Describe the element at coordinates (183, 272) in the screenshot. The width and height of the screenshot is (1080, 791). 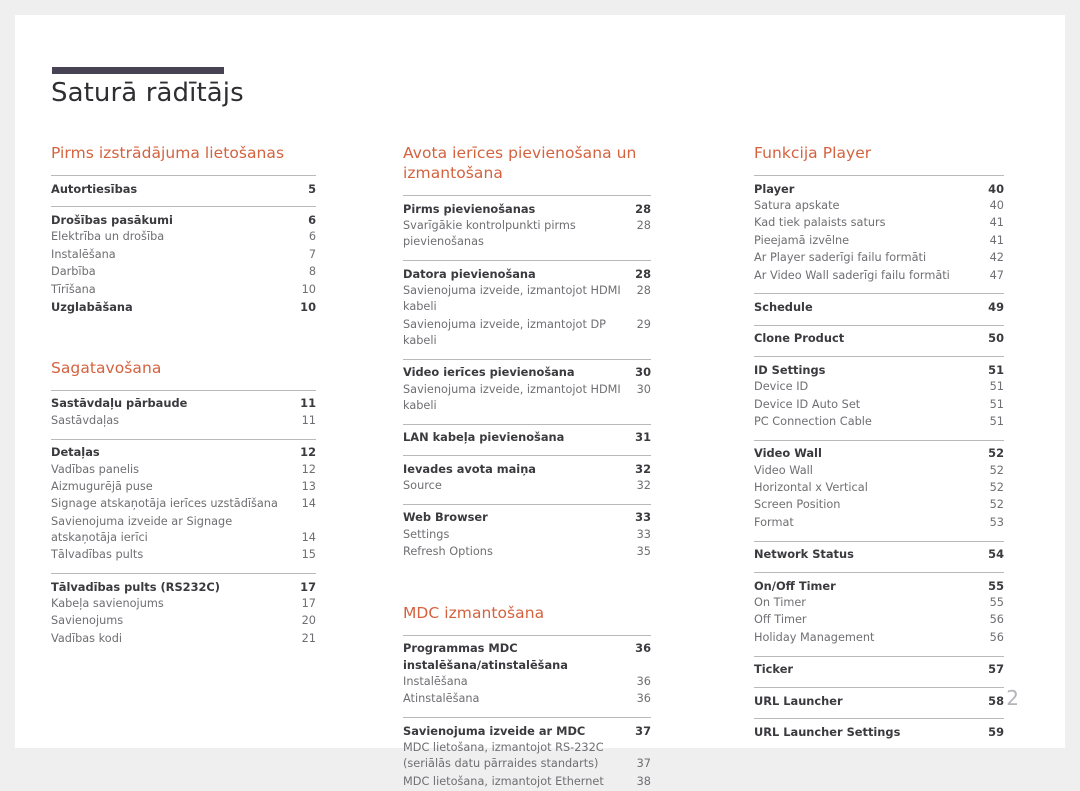
I see `toc-entry-sub: Darbība 8` at that location.